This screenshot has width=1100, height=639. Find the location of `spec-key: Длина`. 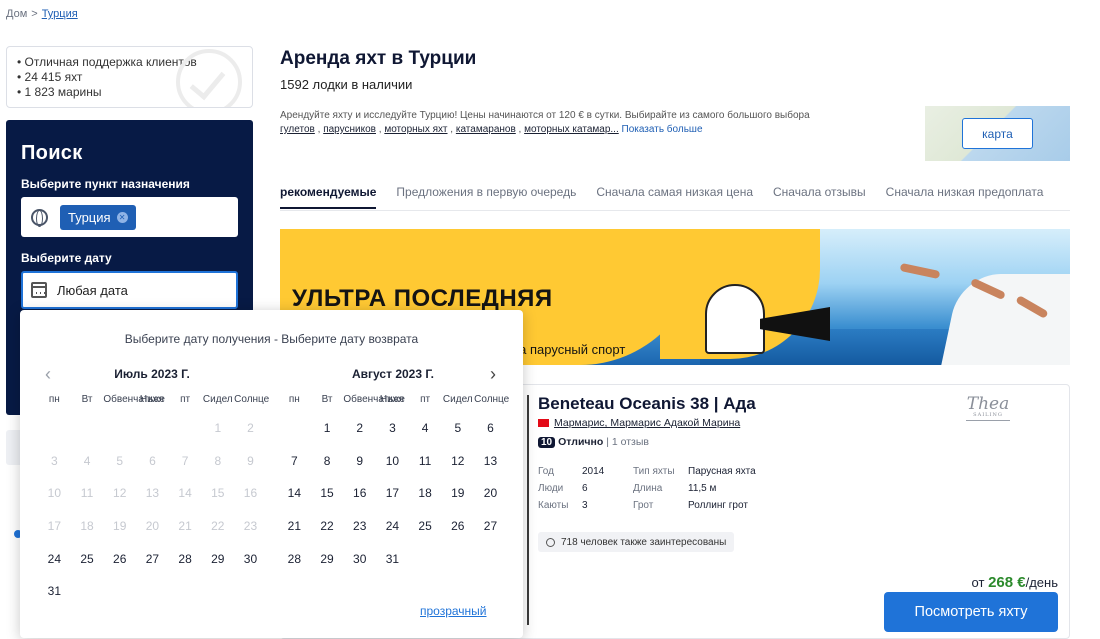

spec-key: Длина is located at coordinates (648, 488).